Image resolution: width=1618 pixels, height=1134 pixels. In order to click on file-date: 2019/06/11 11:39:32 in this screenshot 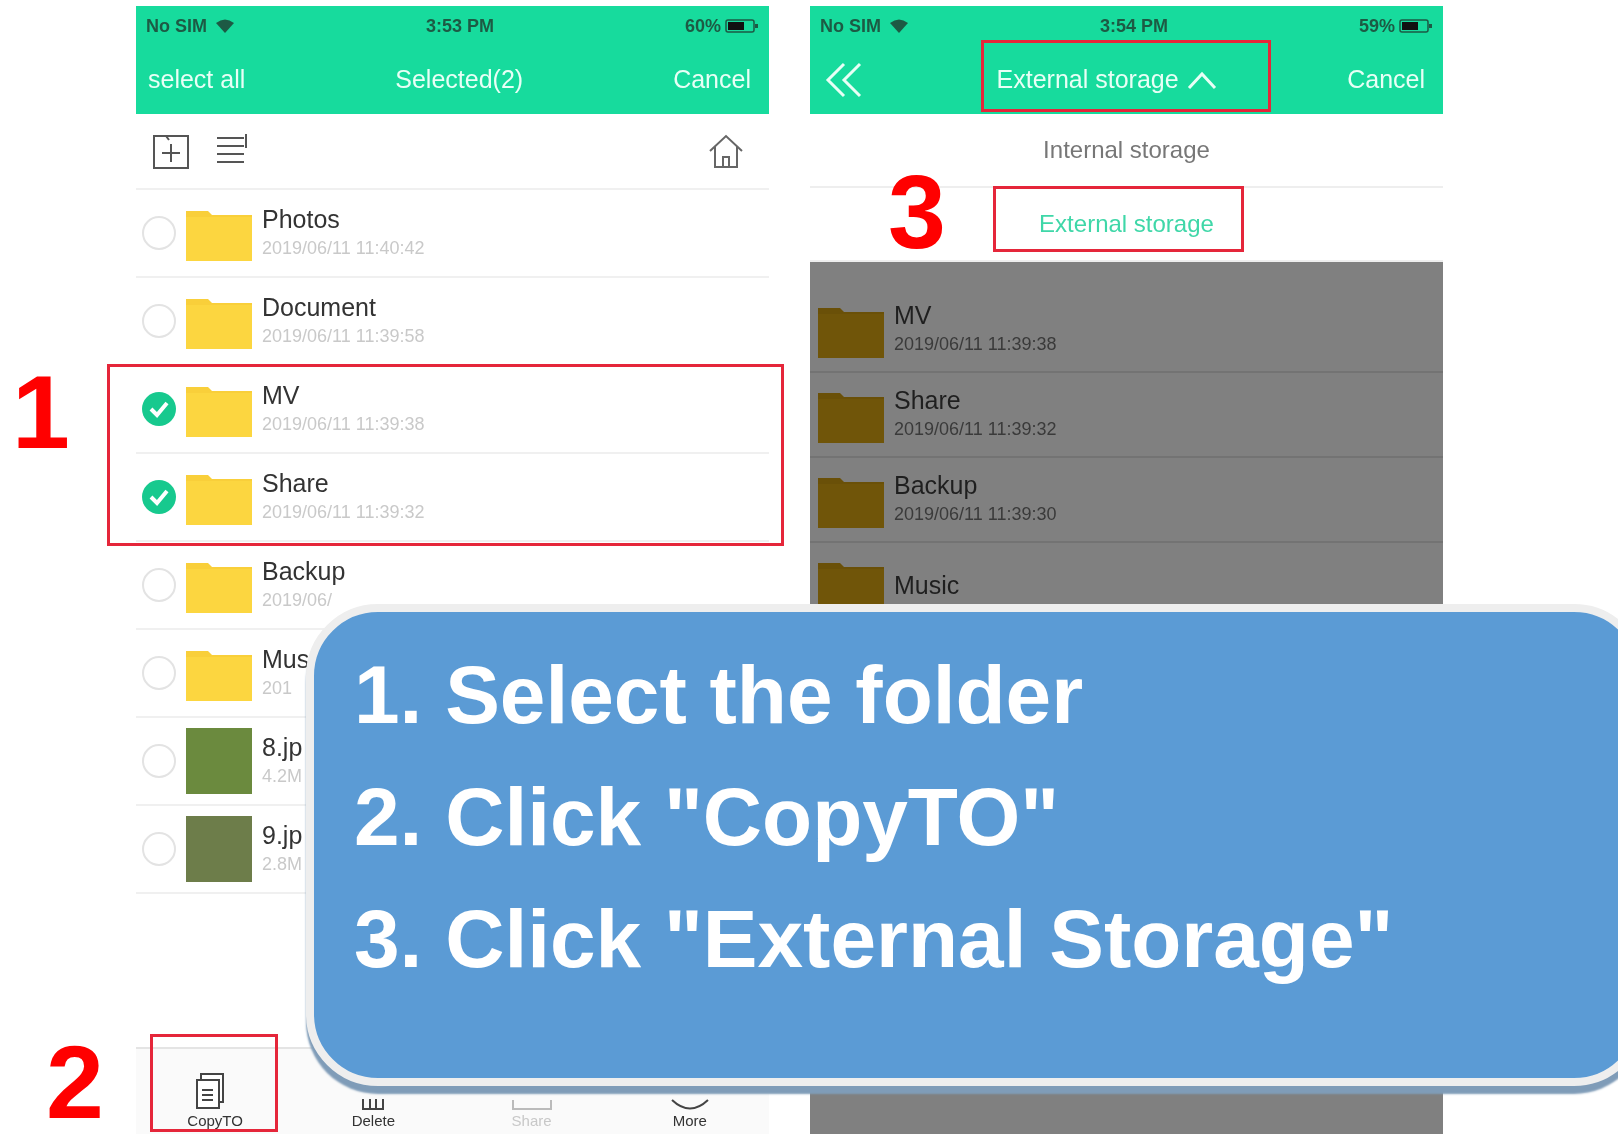, I will do `click(975, 430)`.